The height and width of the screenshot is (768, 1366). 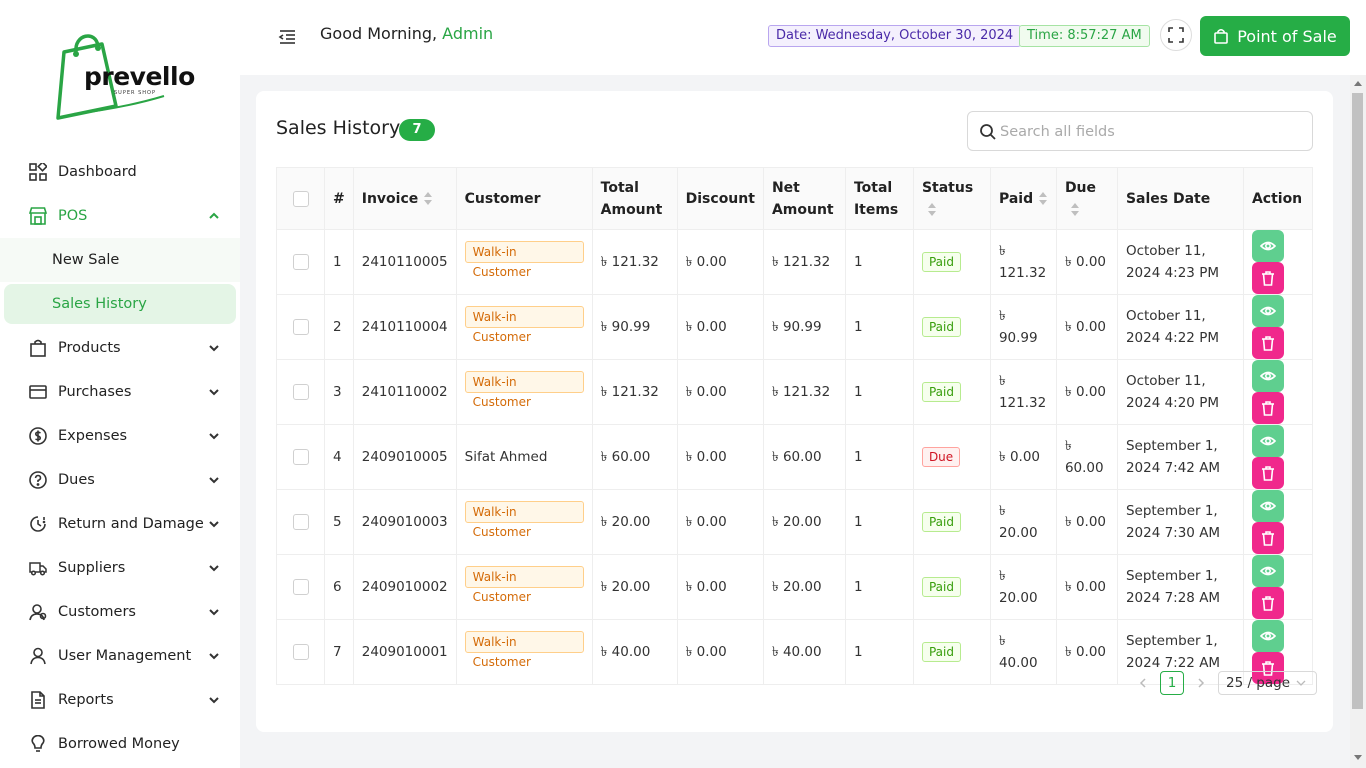 What do you see at coordinates (524, 392) in the screenshot?
I see `customer-cell: Walk-in Customer` at bounding box center [524, 392].